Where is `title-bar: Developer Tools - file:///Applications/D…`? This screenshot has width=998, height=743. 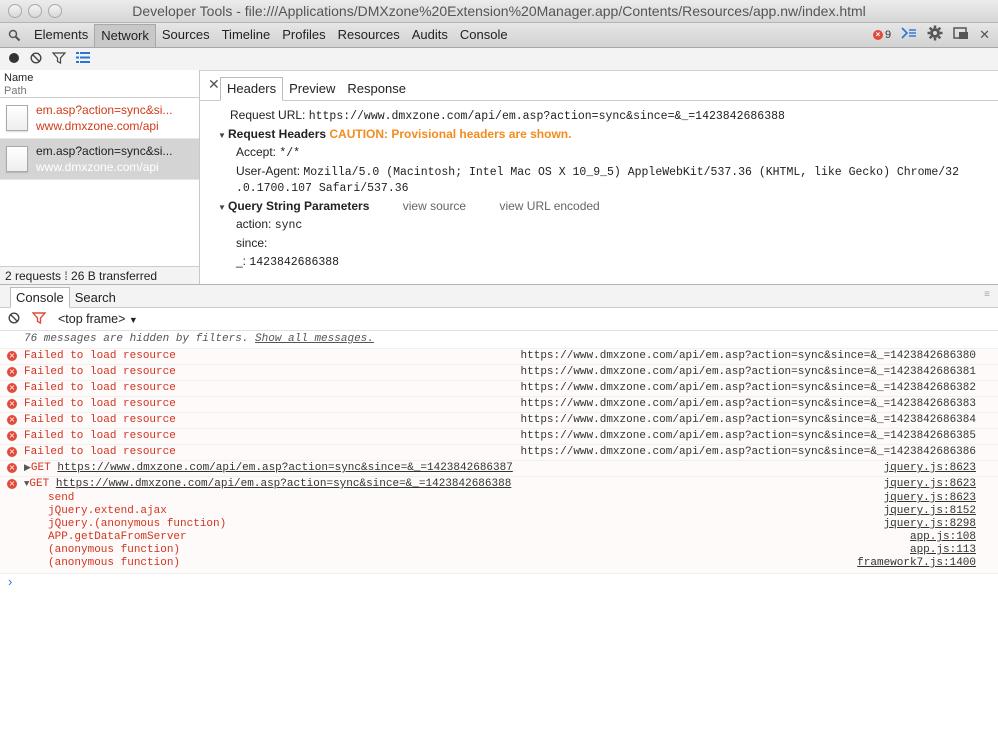
title-bar: Developer Tools - file:///Applications/D… is located at coordinates (499, 11).